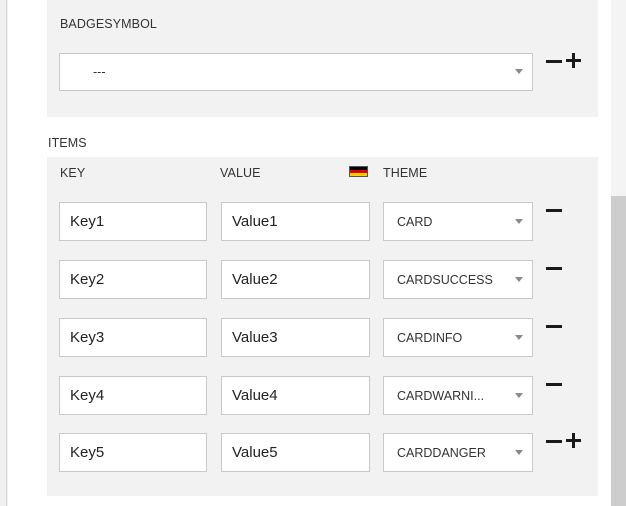 The width and height of the screenshot is (626, 506). What do you see at coordinates (99, 72) in the screenshot?
I see `badge-symbol-value: ---` at bounding box center [99, 72].